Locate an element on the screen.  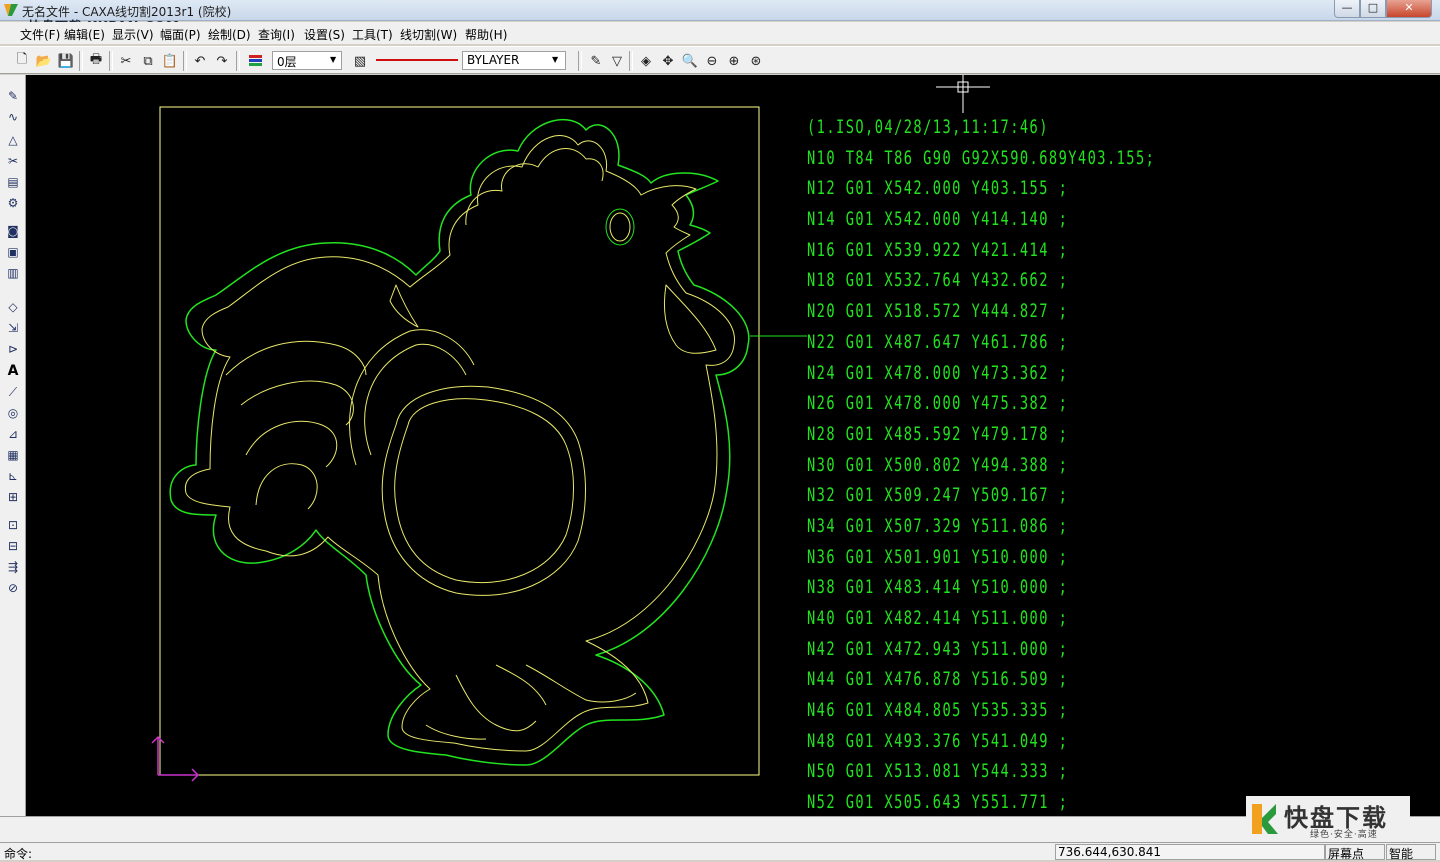
hatch-icon: ⊿ is located at coordinates (13, 434).